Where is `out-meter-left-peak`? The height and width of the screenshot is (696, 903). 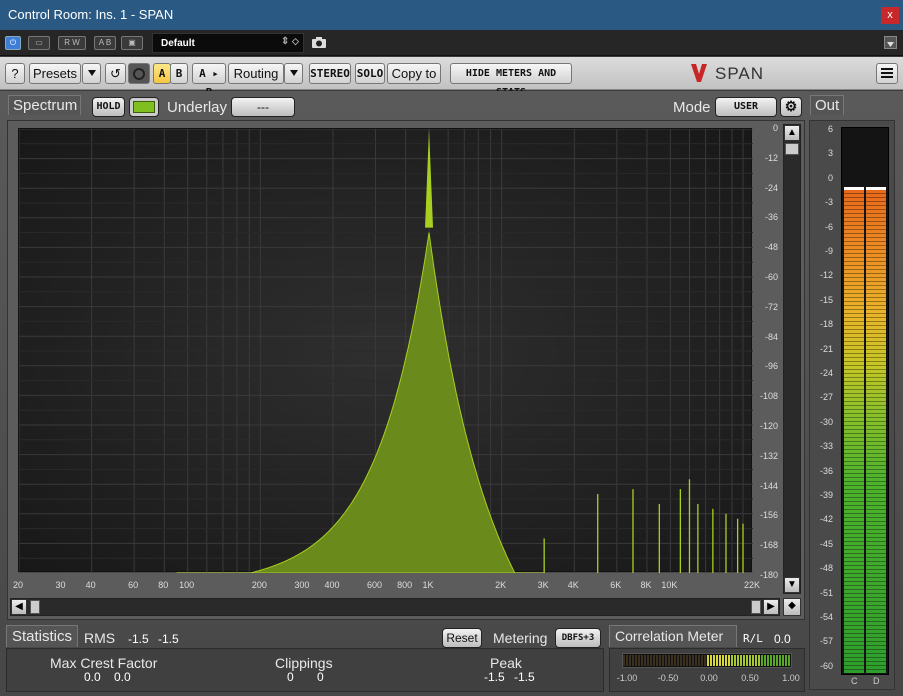
out-meter-left-peak is located at coordinates (854, 188).